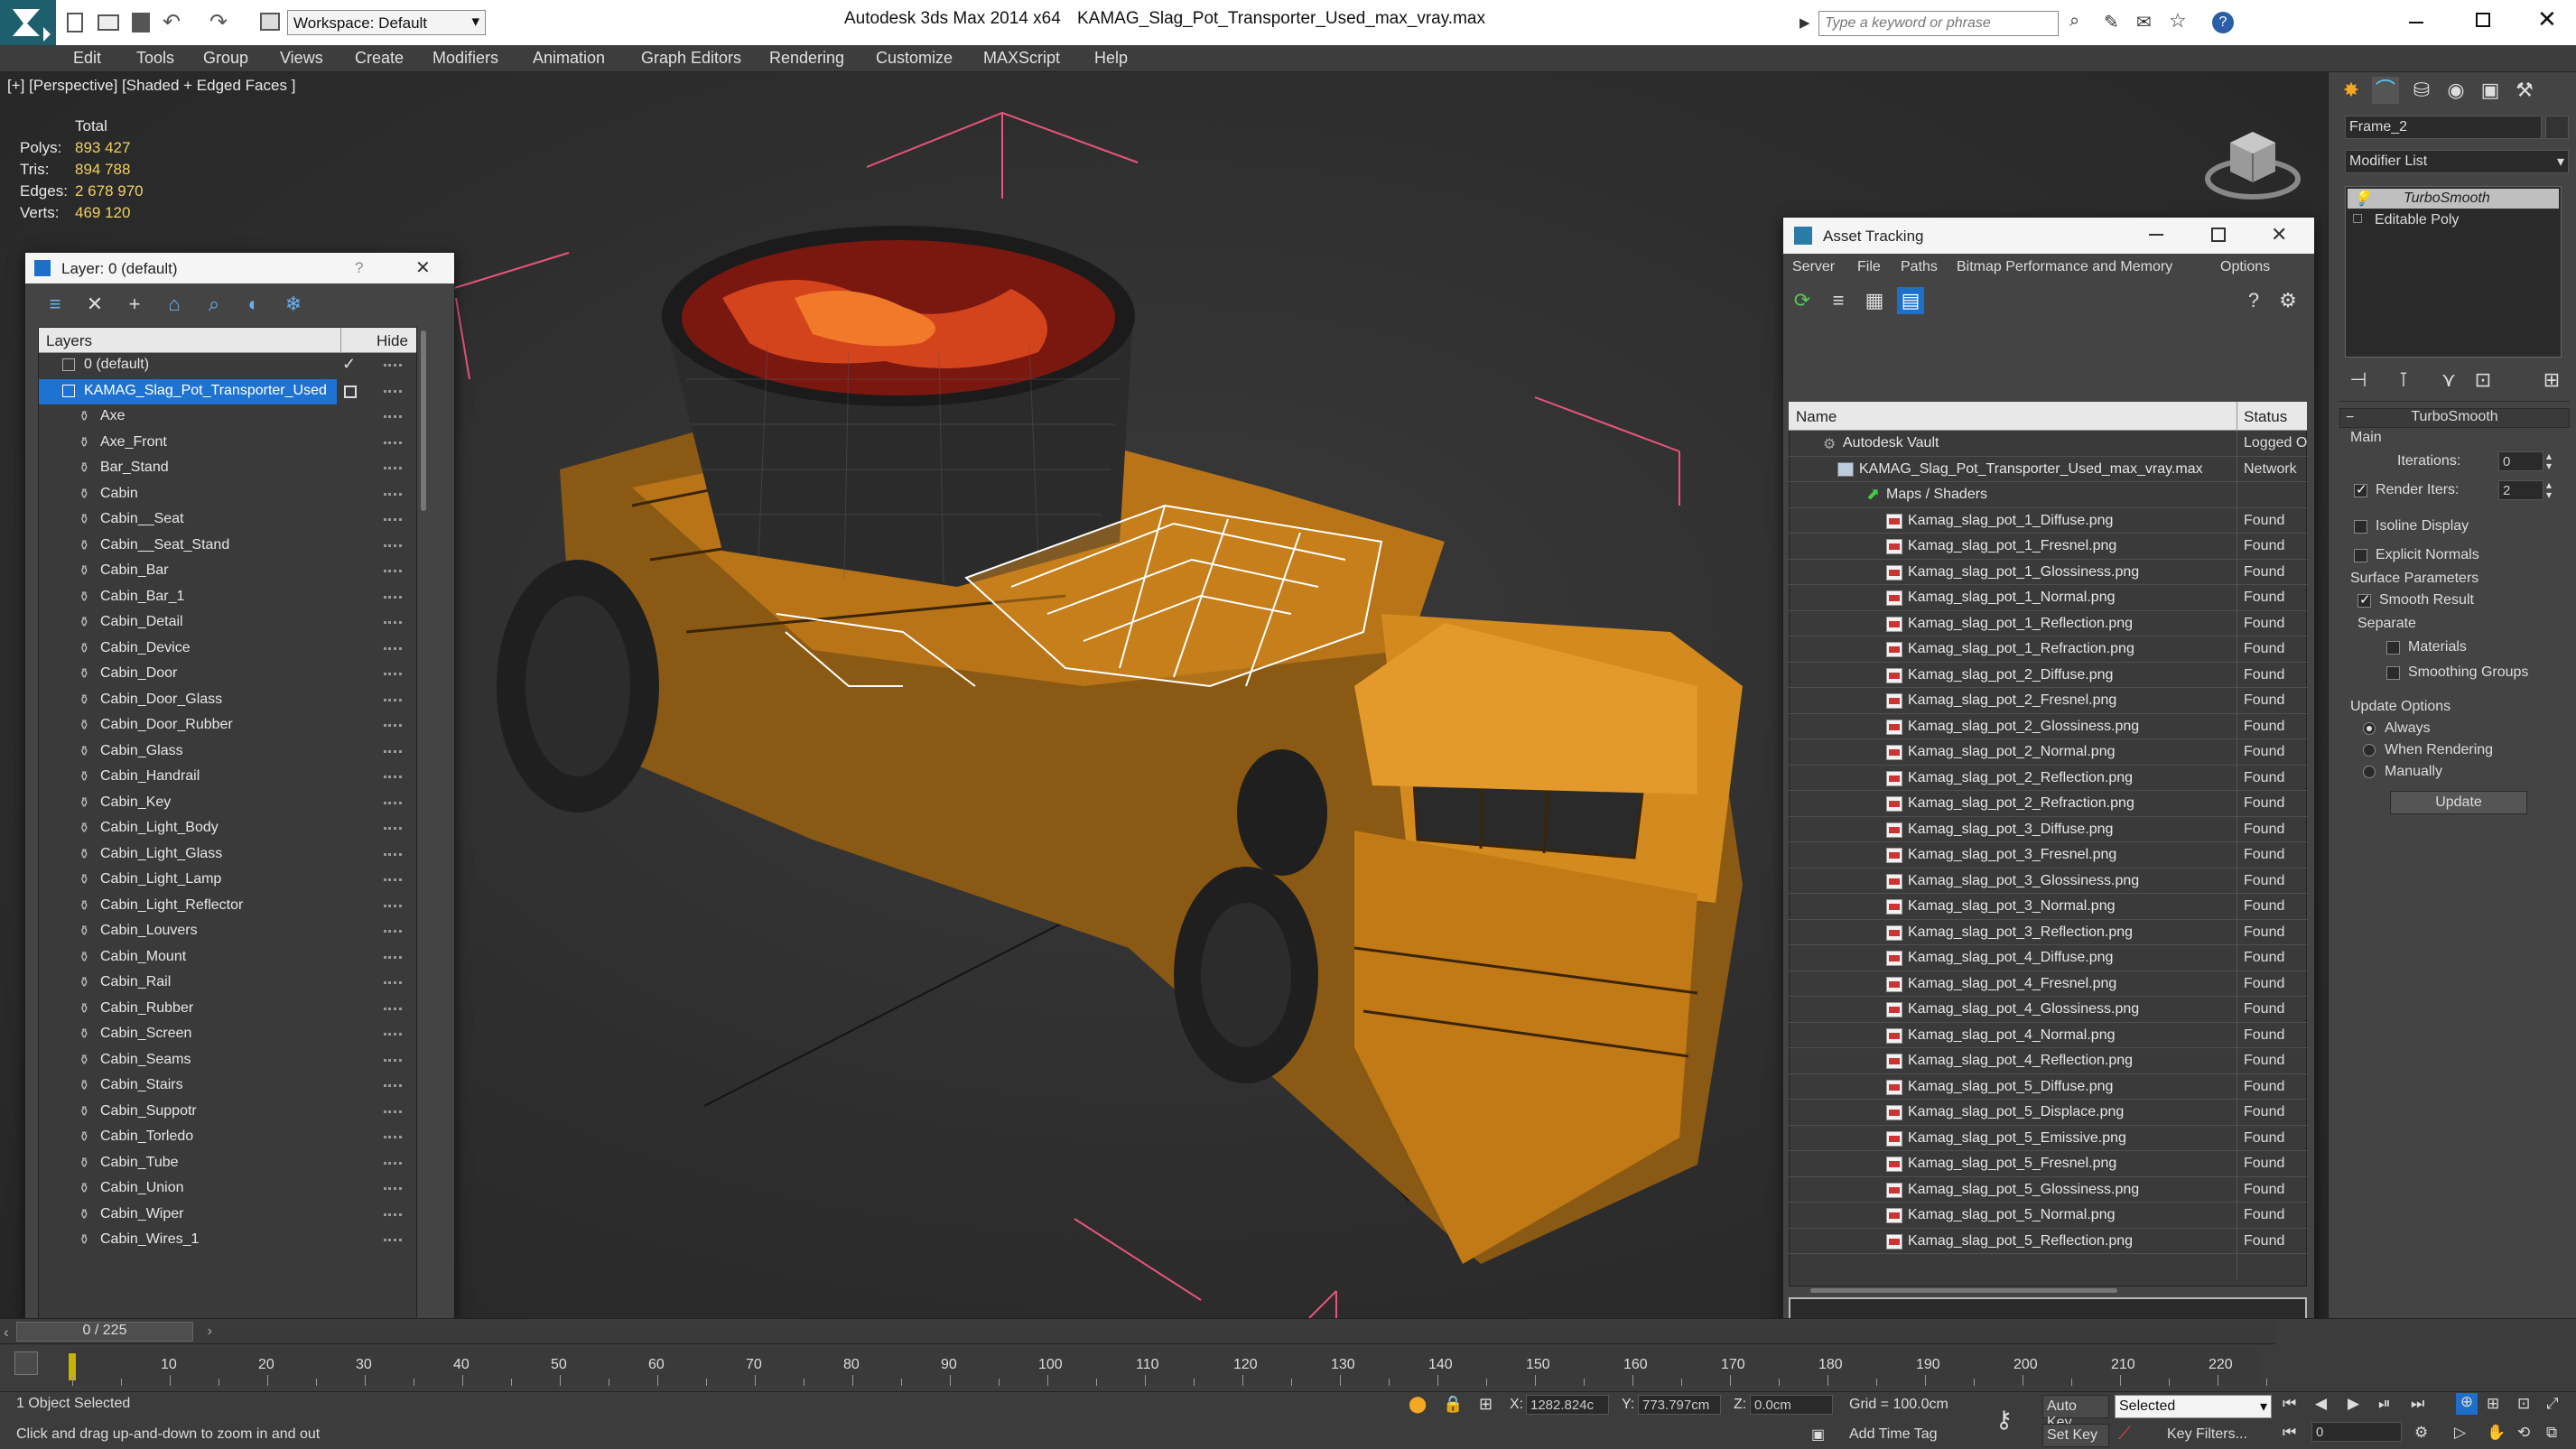 The image size is (2576, 1449). I want to click on layer-object-row: ⚱ Cabin_Glass, so click(227, 752).